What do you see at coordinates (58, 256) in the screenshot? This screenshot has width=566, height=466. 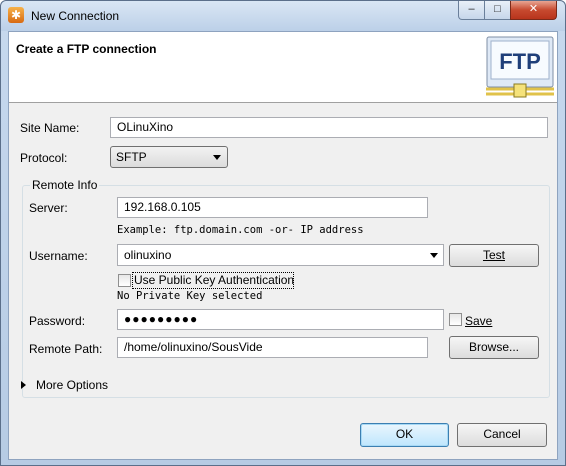 I see `username-label: Username:` at bounding box center [58, 256].